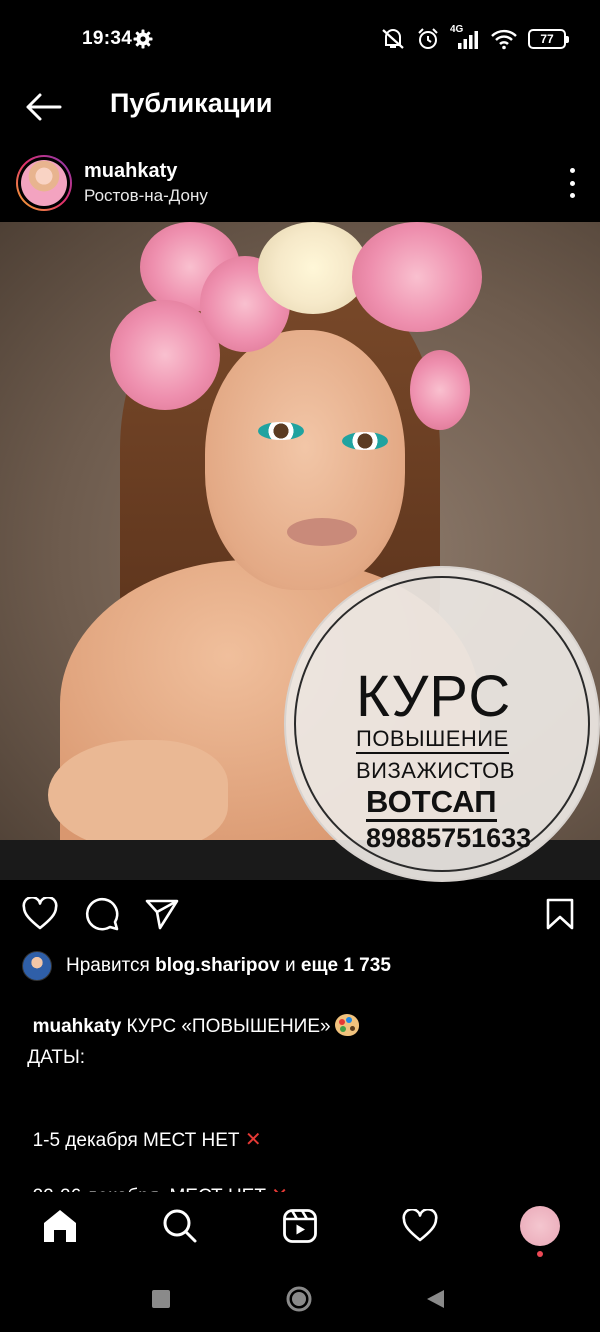  I want to click on photo-hand, so click(138, 795).